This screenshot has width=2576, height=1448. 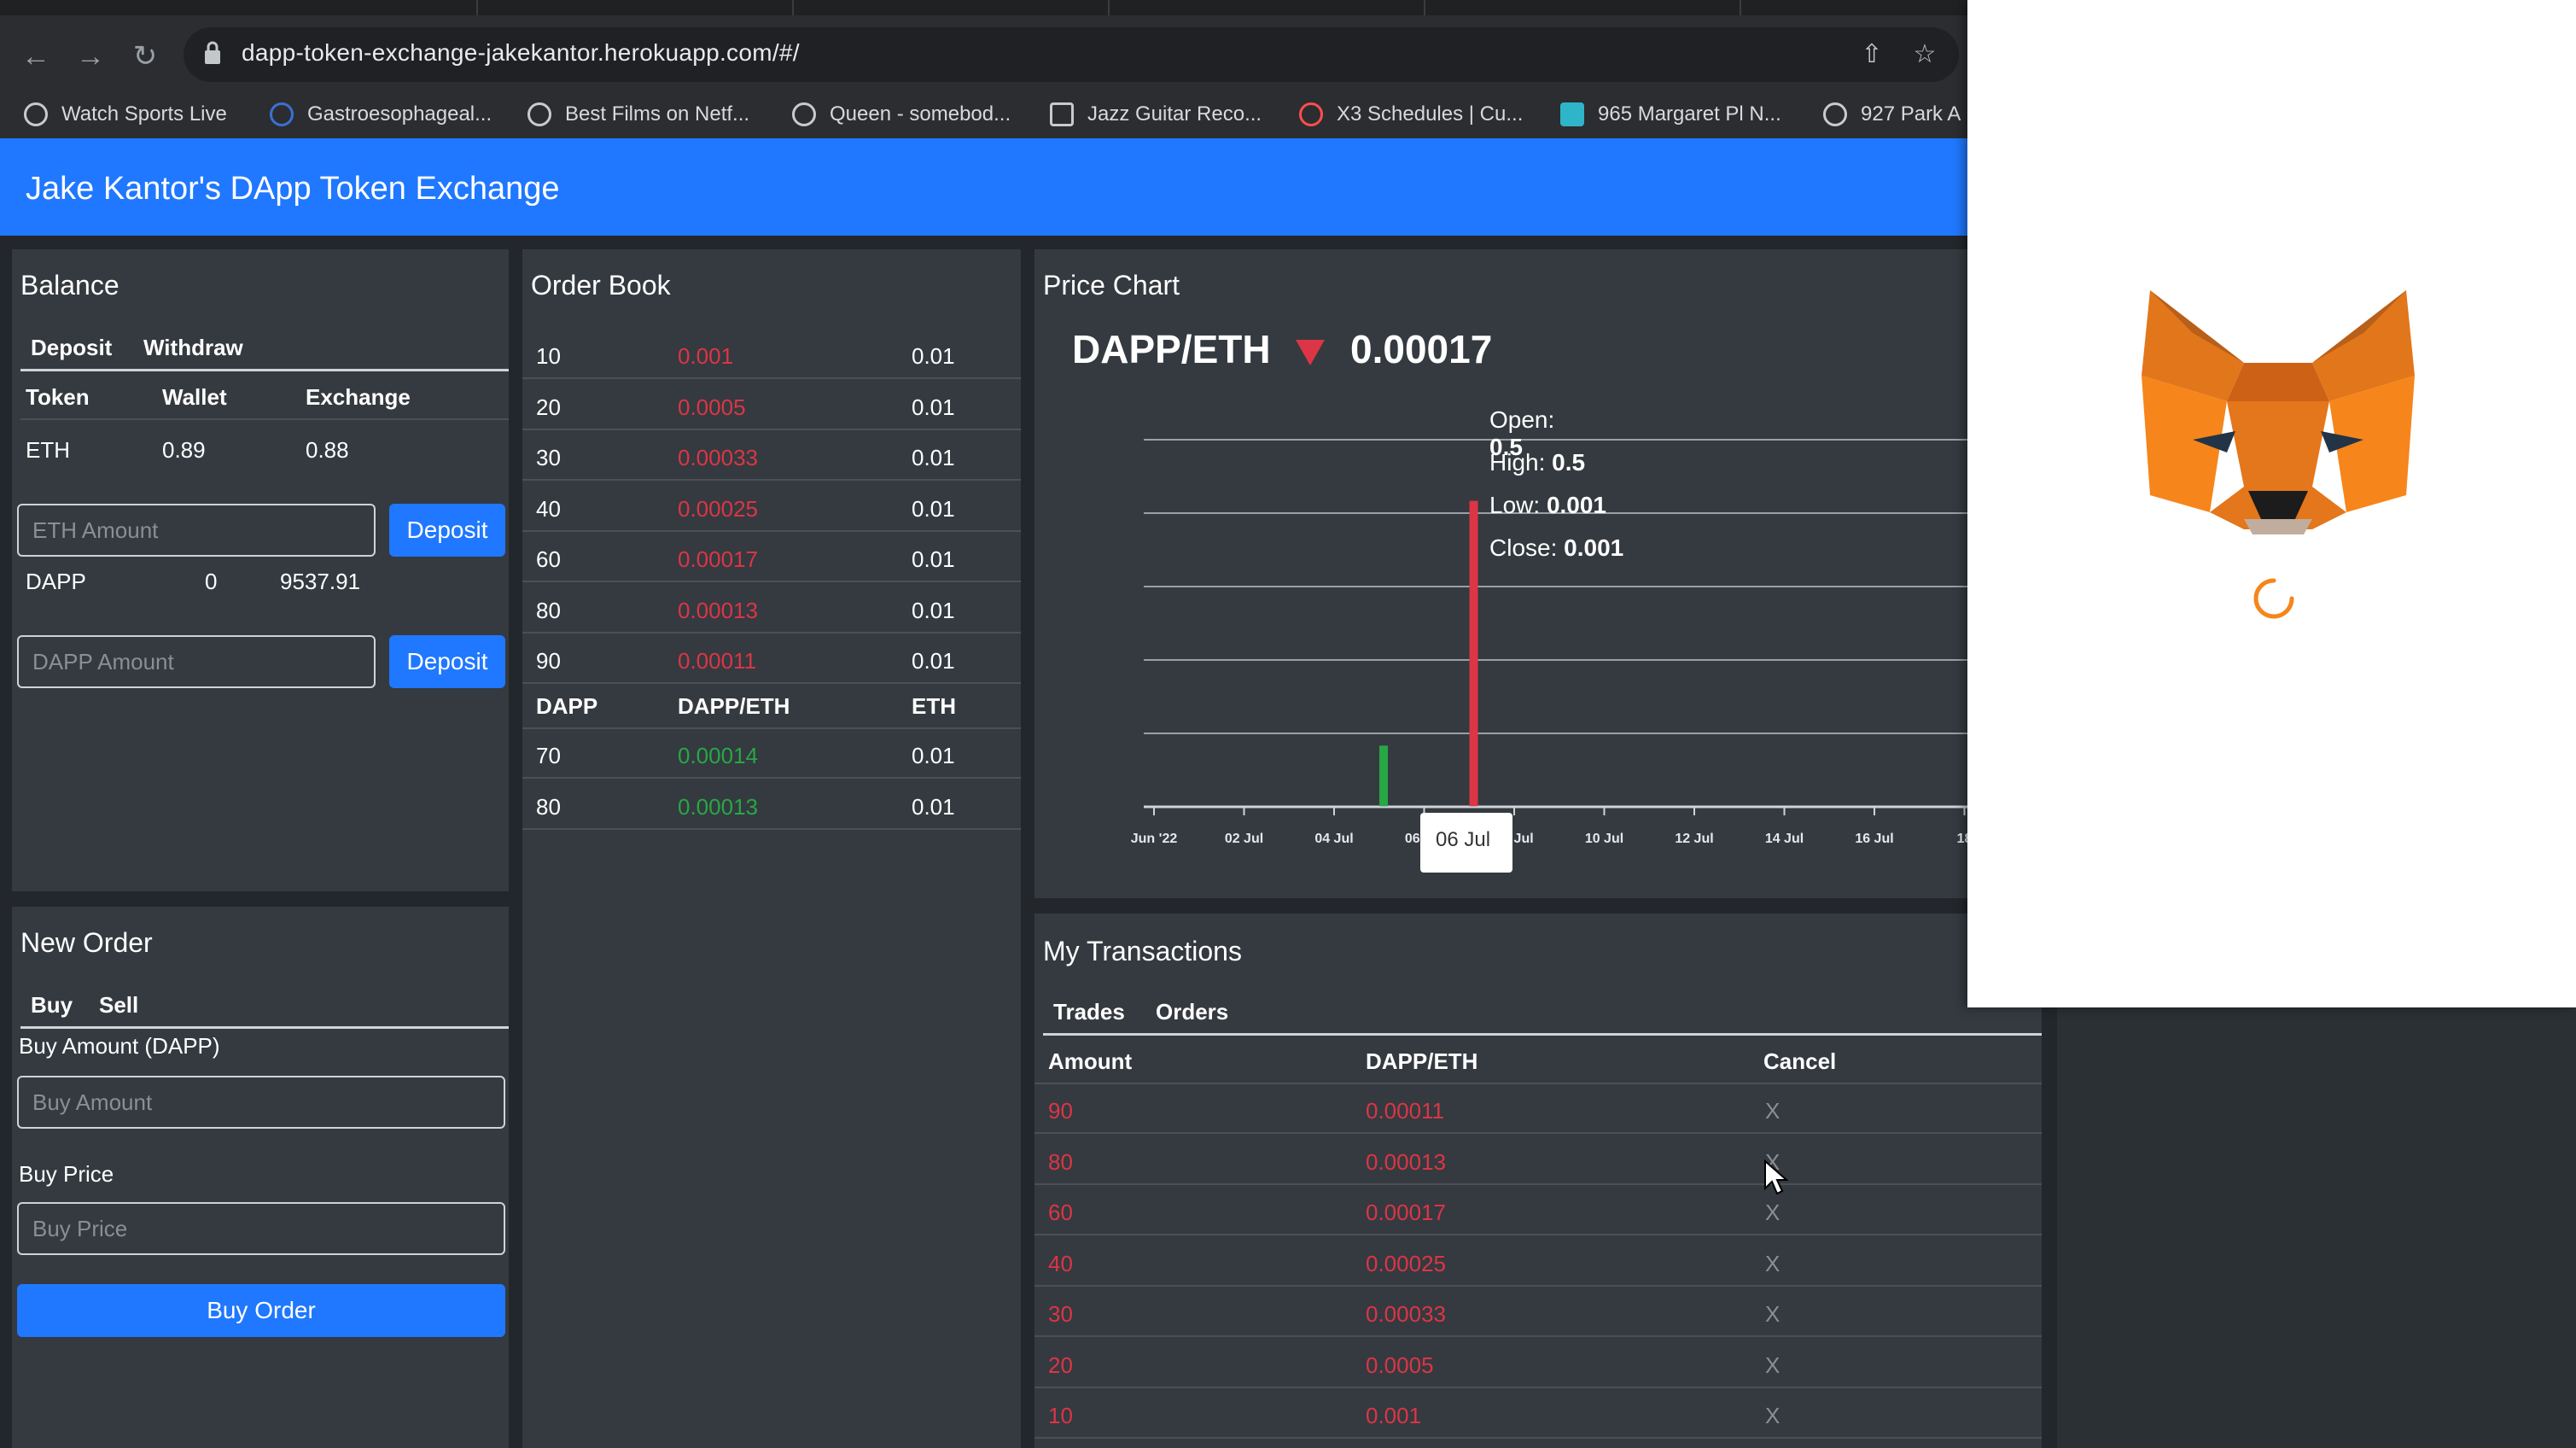 What do you see at coordinates (1548, 505) in the screenshot?
I see `low-value: Low: 0.001` at bounding box center [1548, 505].